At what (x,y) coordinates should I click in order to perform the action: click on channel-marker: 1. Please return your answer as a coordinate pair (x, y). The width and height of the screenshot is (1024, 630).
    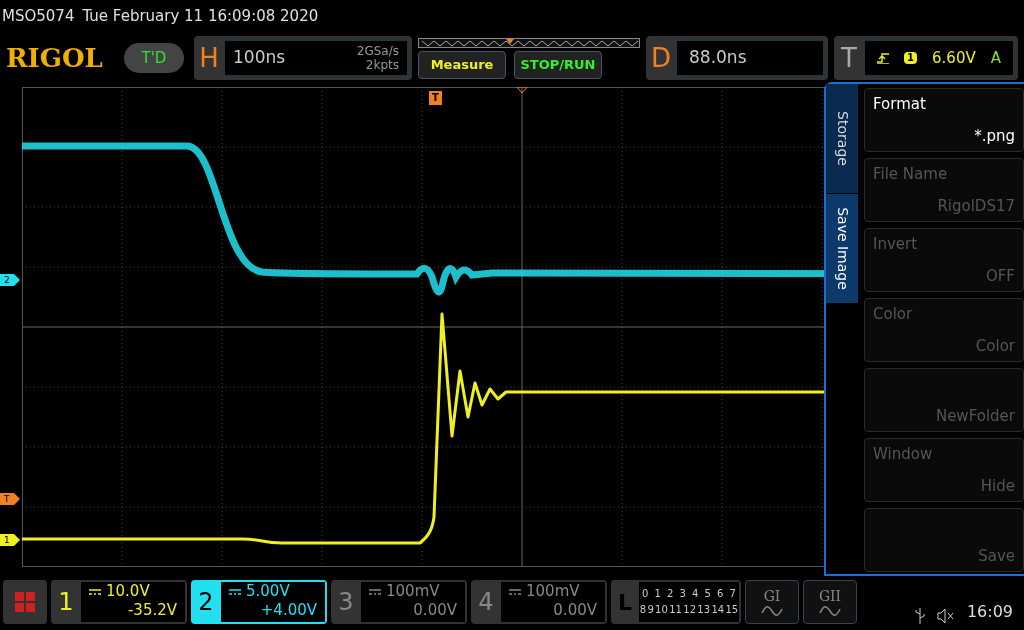
    Looking at the image, I should click on (10, 540).